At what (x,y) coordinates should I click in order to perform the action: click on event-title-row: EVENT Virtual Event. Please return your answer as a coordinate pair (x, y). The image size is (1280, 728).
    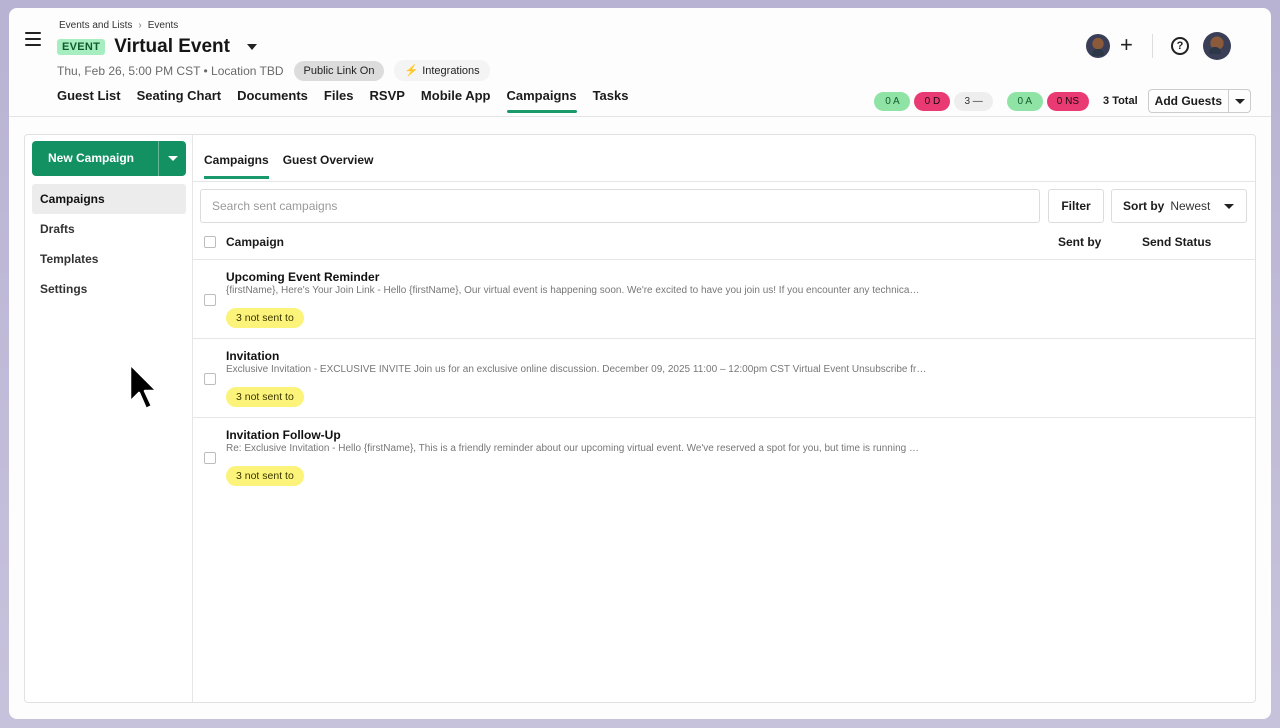
    Looking at the image, I should click on (157, 47).